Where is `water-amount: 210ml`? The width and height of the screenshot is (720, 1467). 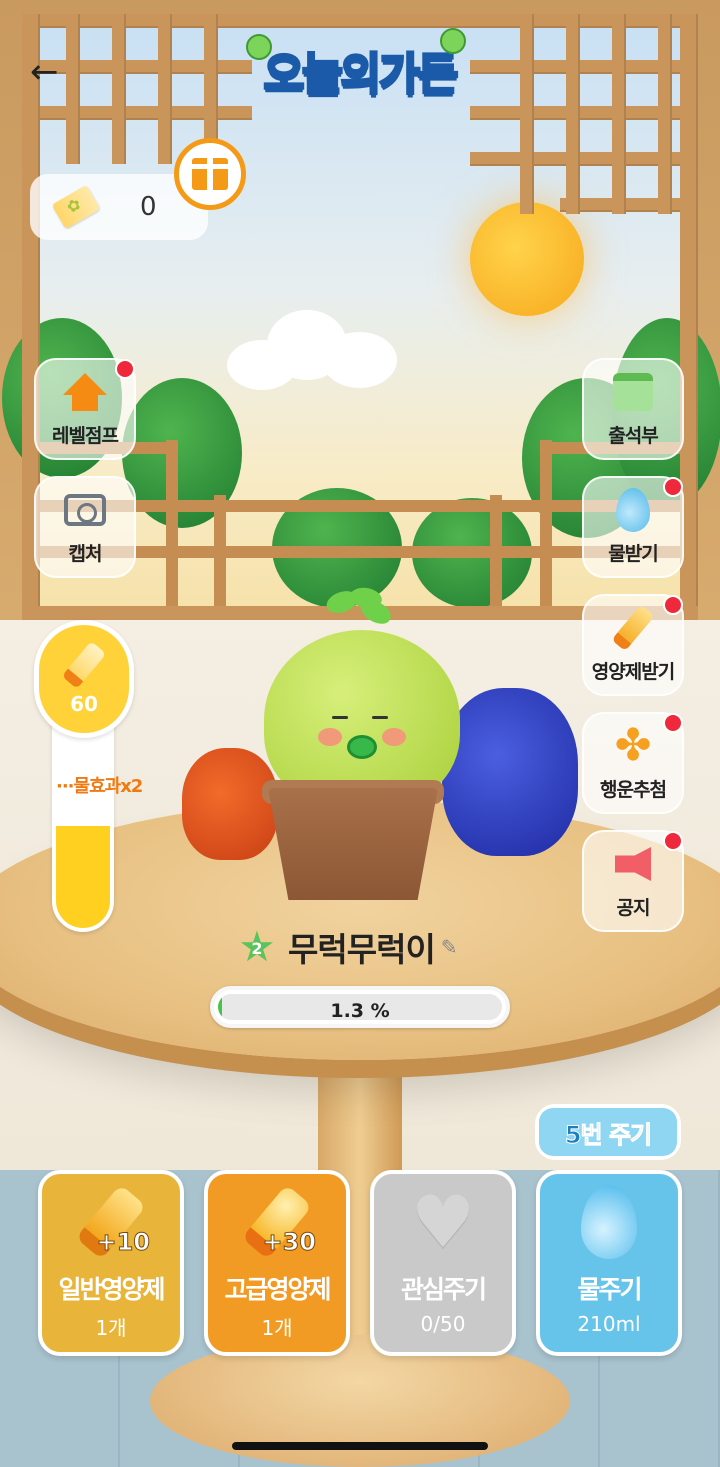 water-amount: 210ml is located at coordinates (609, 1324).